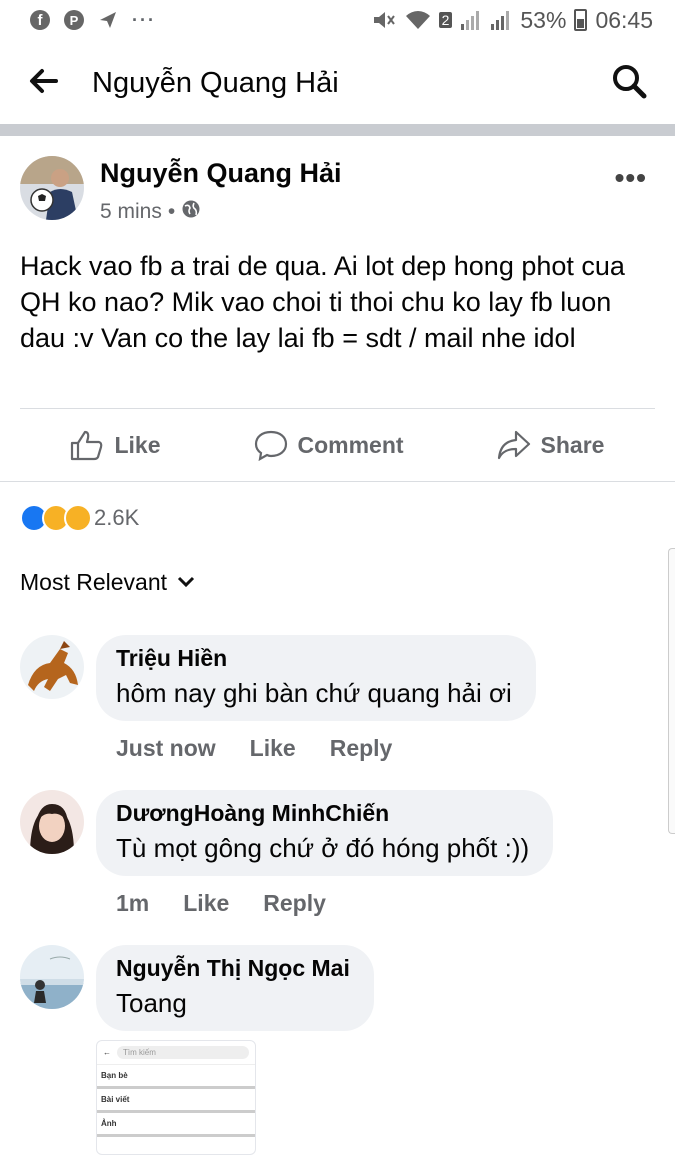 The image size is (675, 1155). What do you see at coordinates (215, 82) in the screenshot?
I see `page-title: Nguyễn Quang Hải` at bounding box center [215, 82].